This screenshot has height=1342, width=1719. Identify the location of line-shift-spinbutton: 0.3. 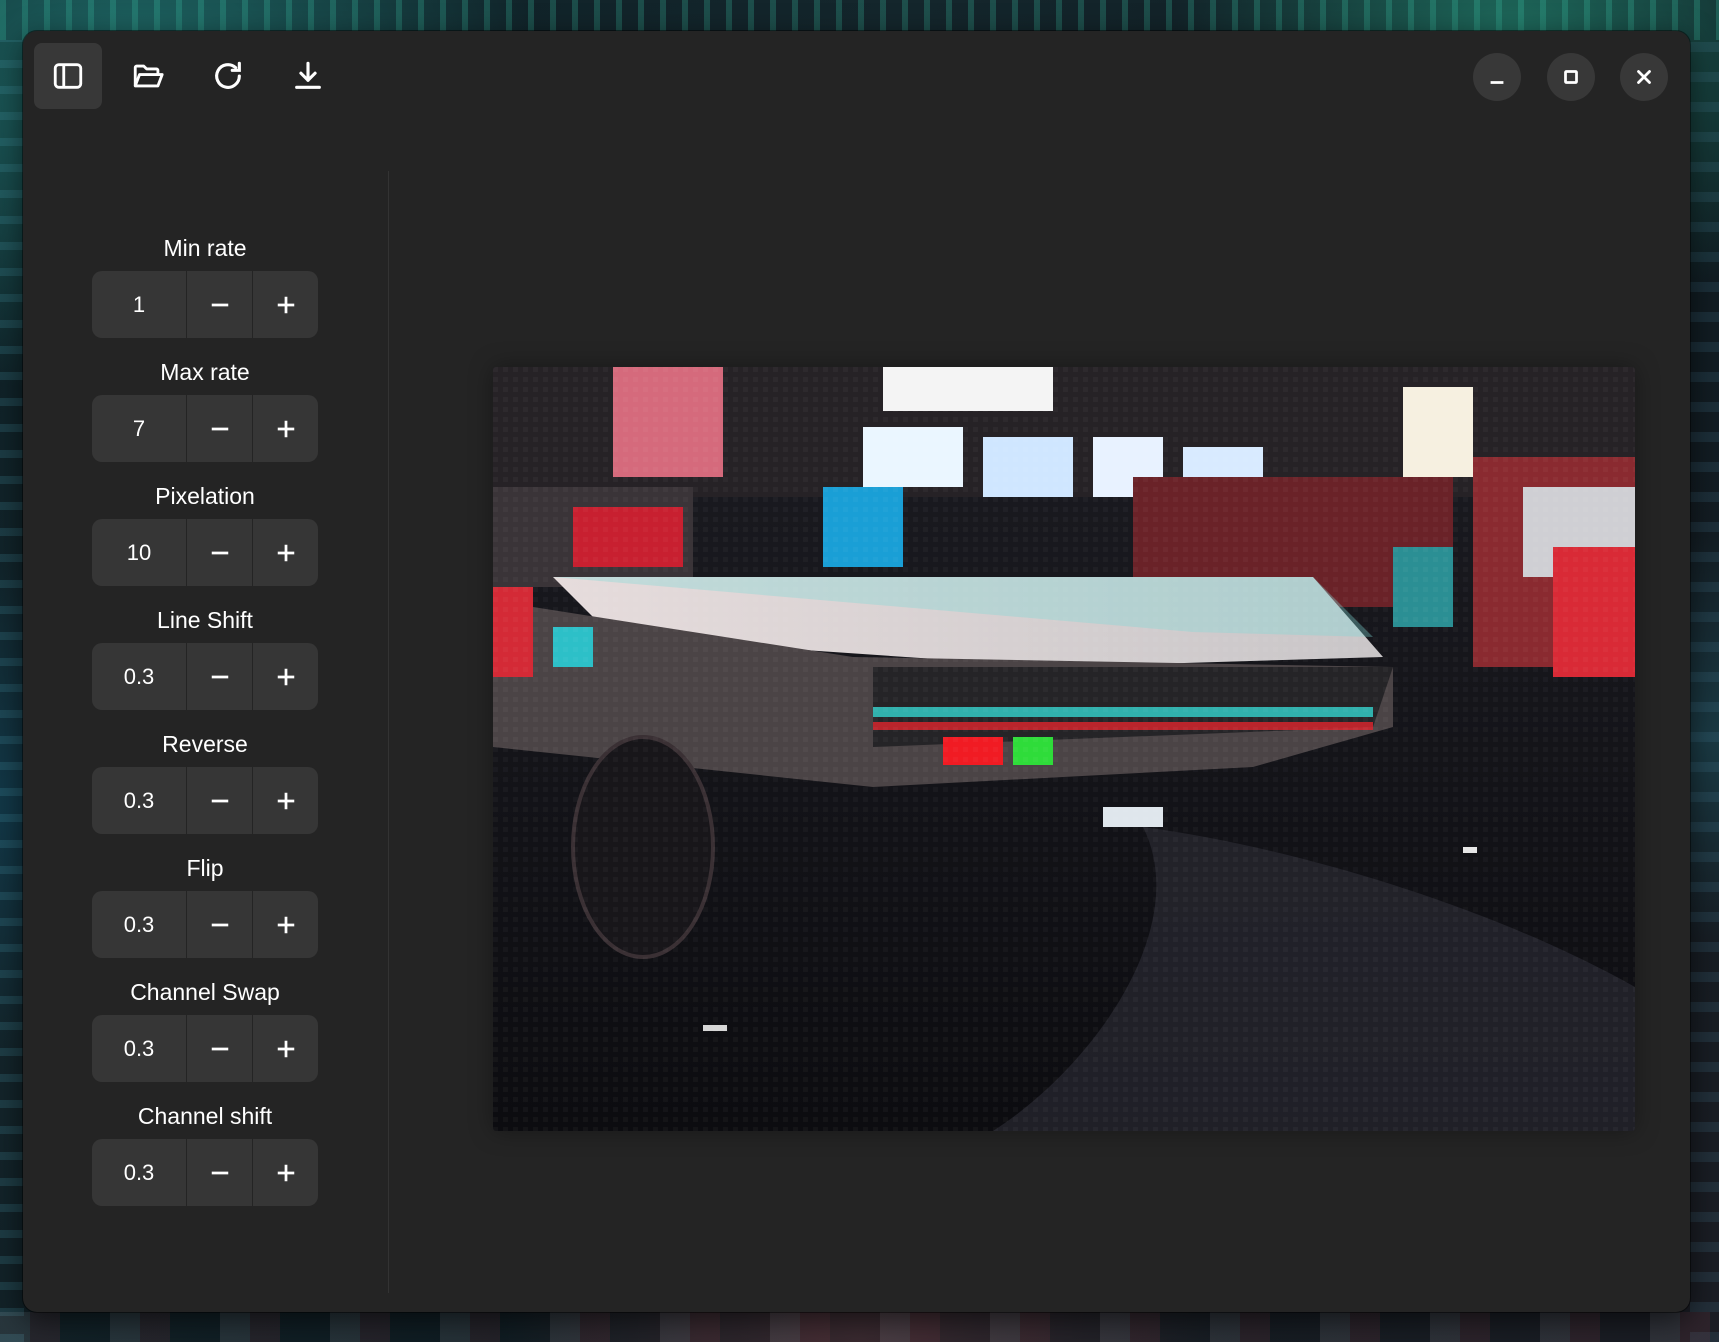
(205, 676).